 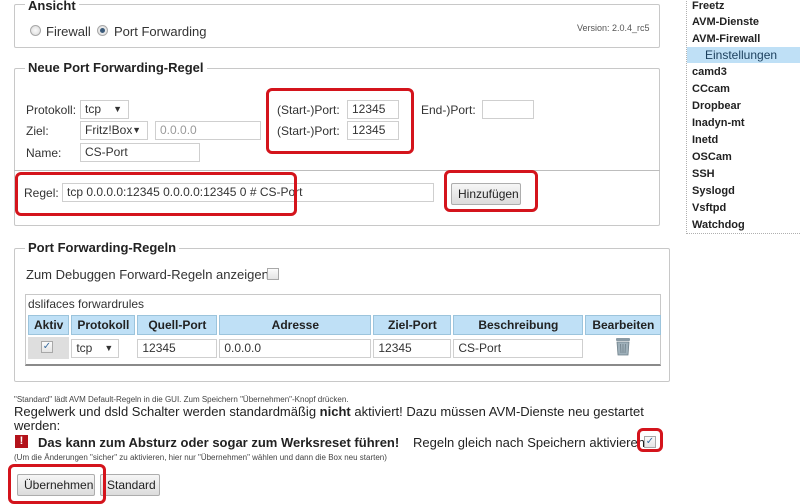 I want to click on name-label: Name:, so click(x=44, y=153).